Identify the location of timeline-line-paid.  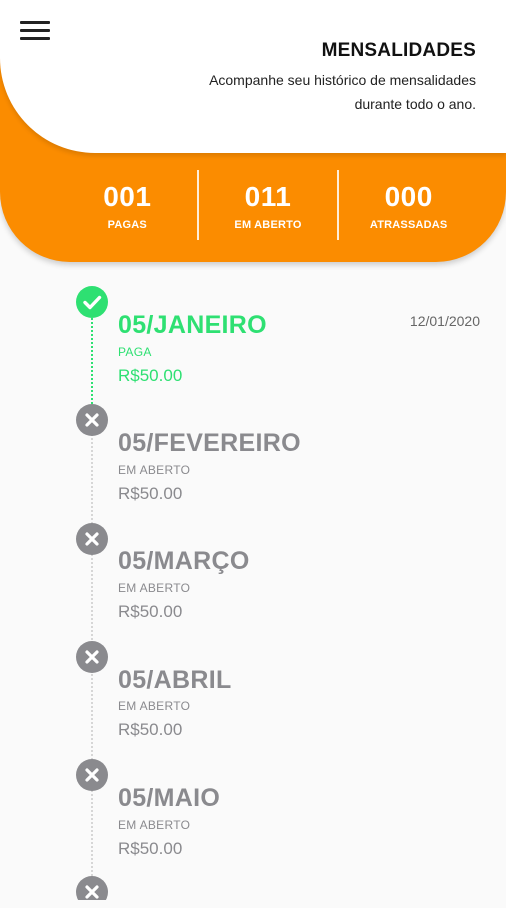
(92, 363).